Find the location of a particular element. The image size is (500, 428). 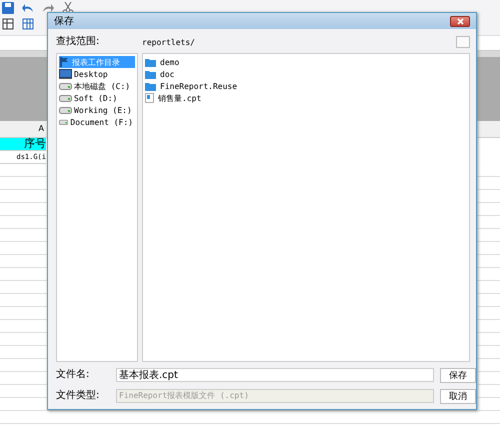

undo-icon is located at coordinates (28, 8).